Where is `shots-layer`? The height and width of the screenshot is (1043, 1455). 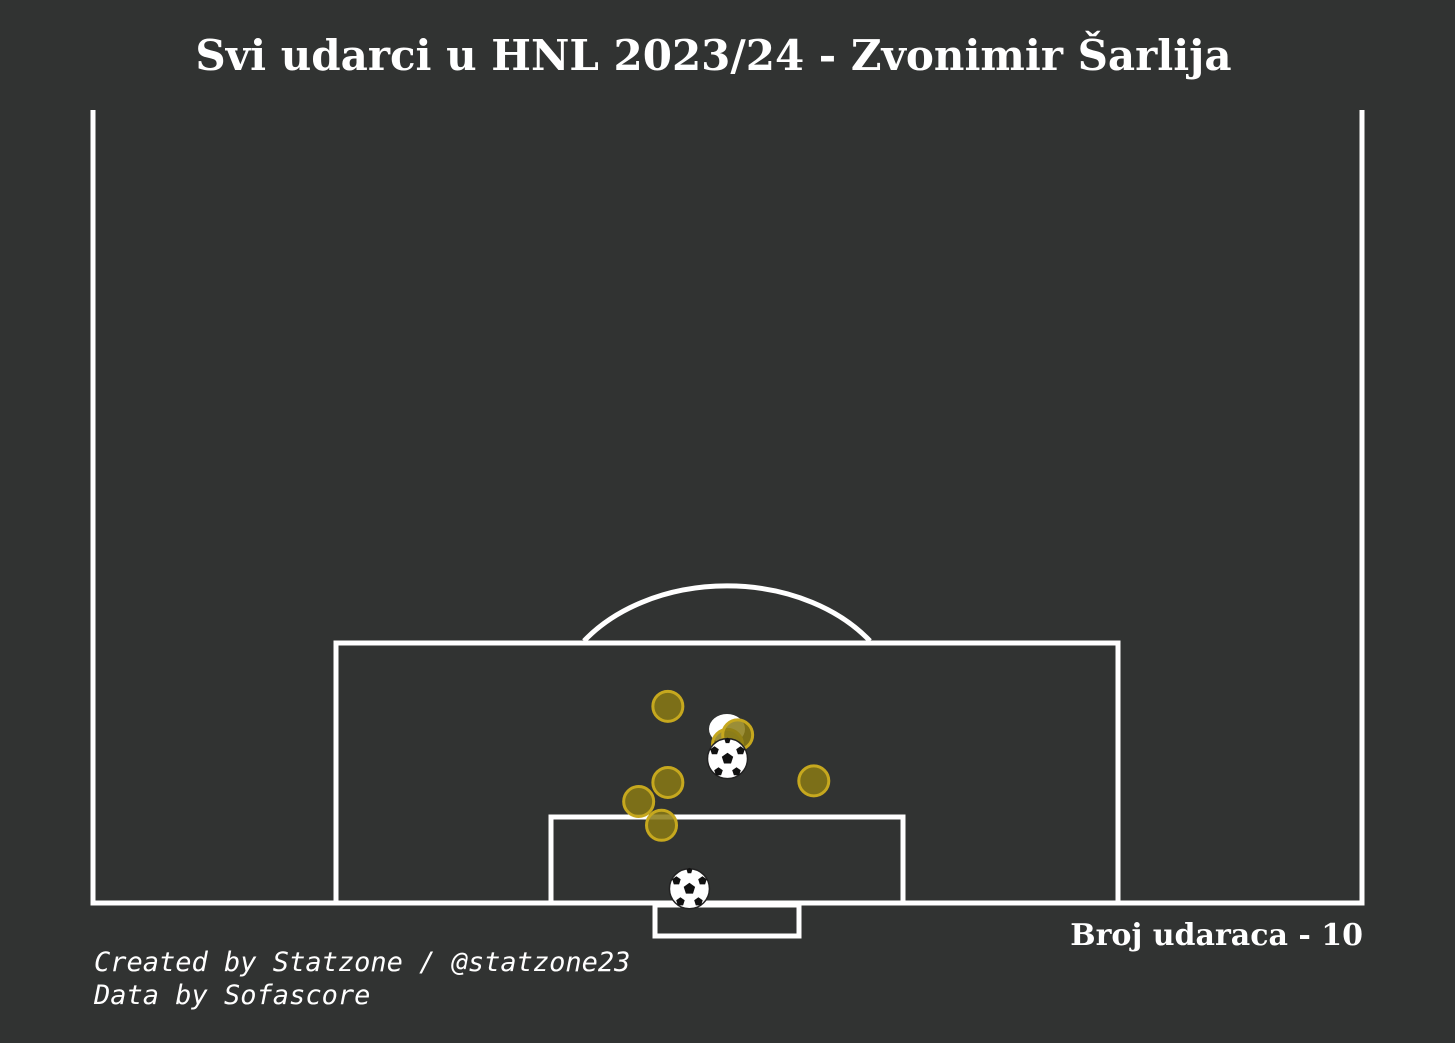 shots-layer is located at coordinates (726, 799).